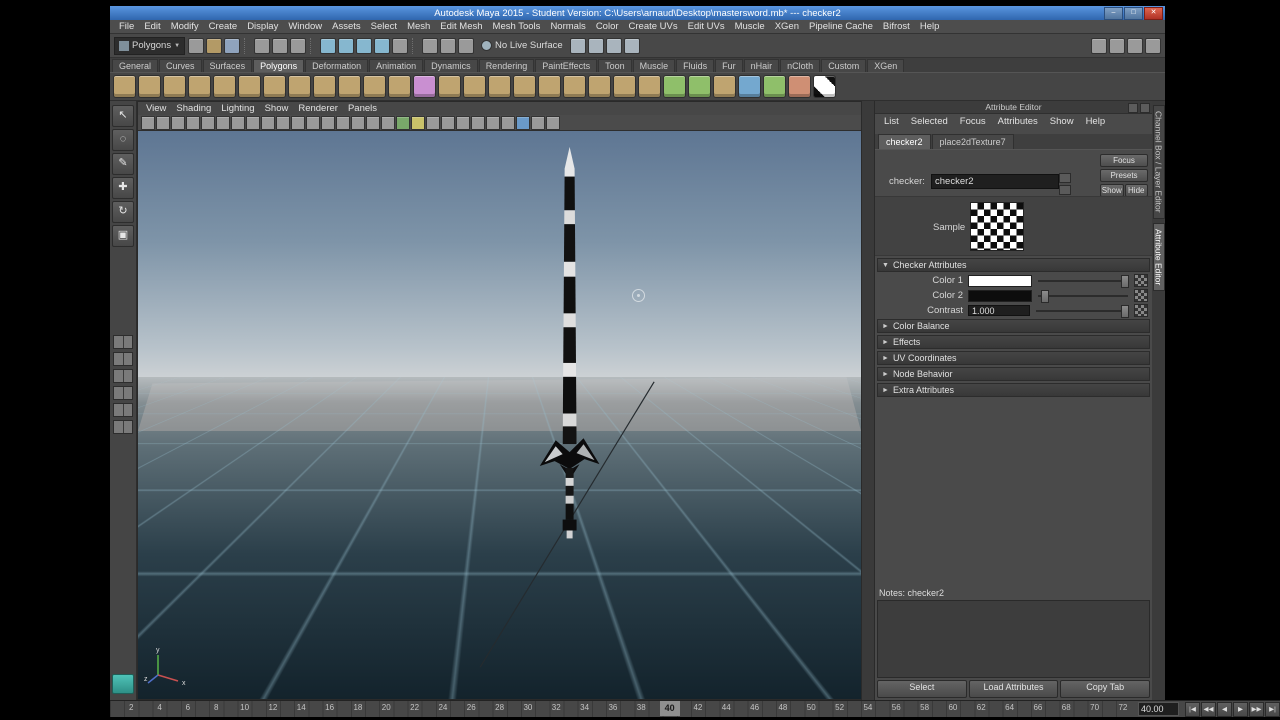 The width and height of the screenshot is (1280, 720). What do you see at coordinates (981, 707) in the screenshot?
I see `frame-label-62: 62` at bounding box center [981, 707].